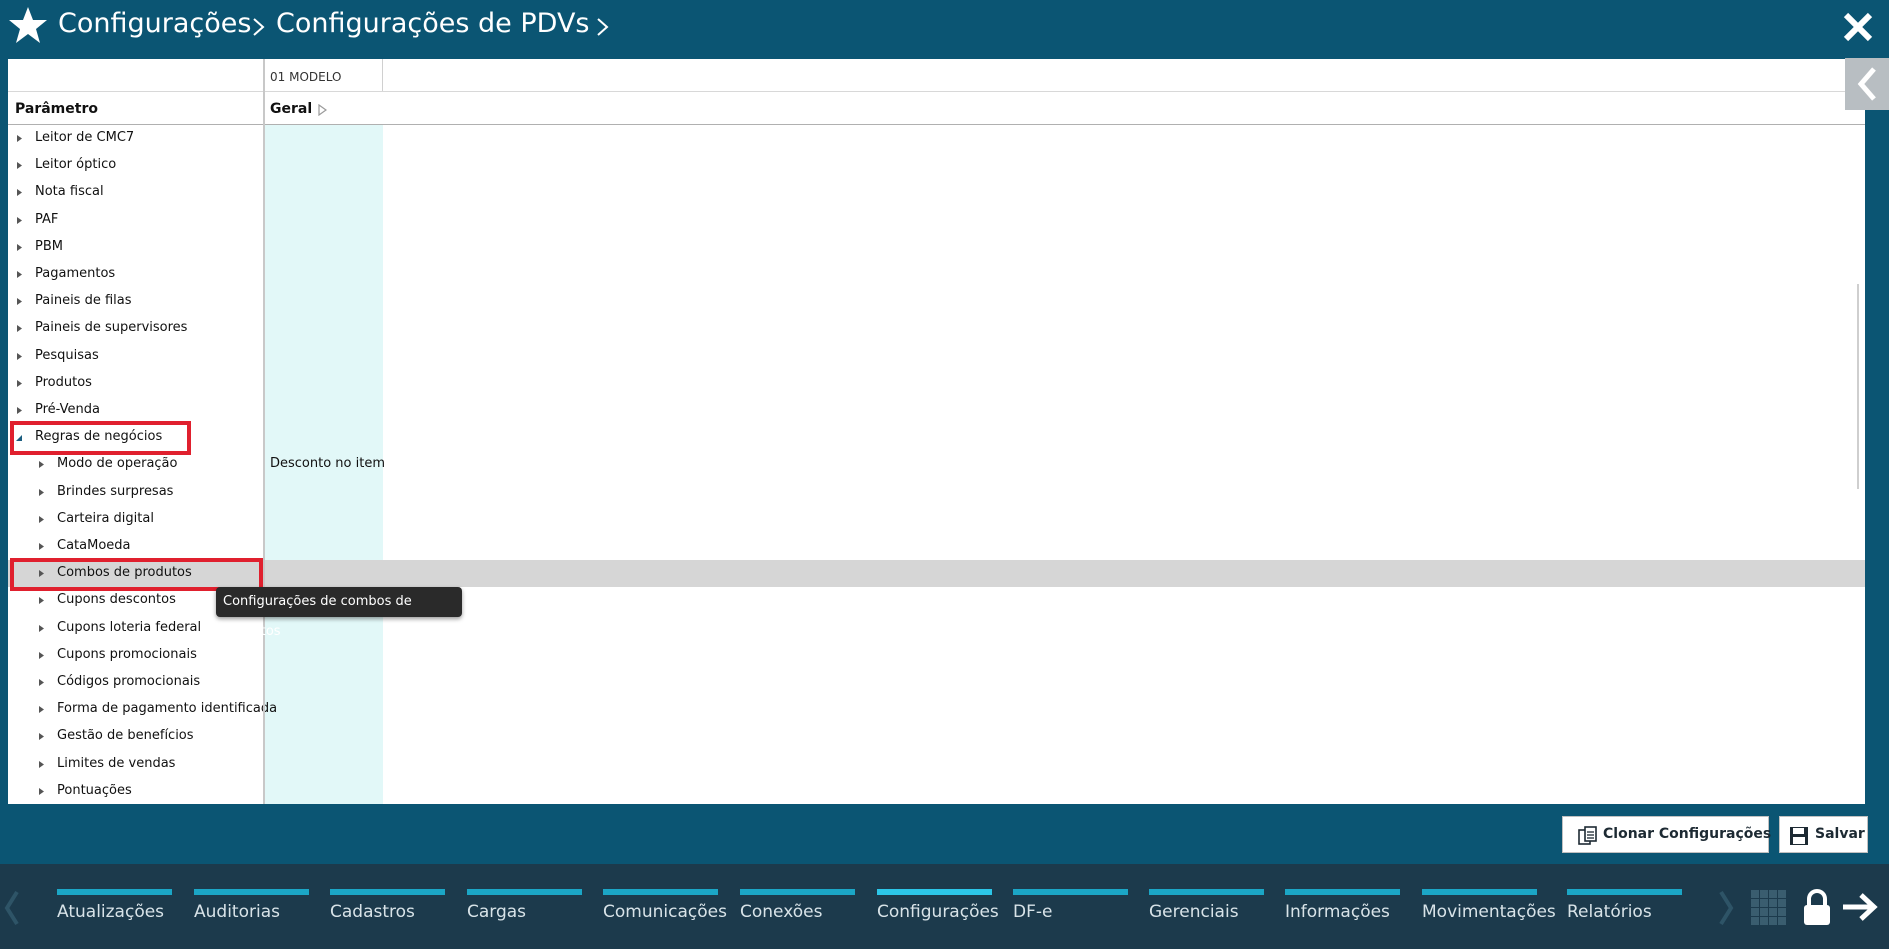 This screenshot has height=949, width=1889. Describe the element at coordinates (936, 274) in the screenshot. I see `tree-row: Pagamentos` at that location.